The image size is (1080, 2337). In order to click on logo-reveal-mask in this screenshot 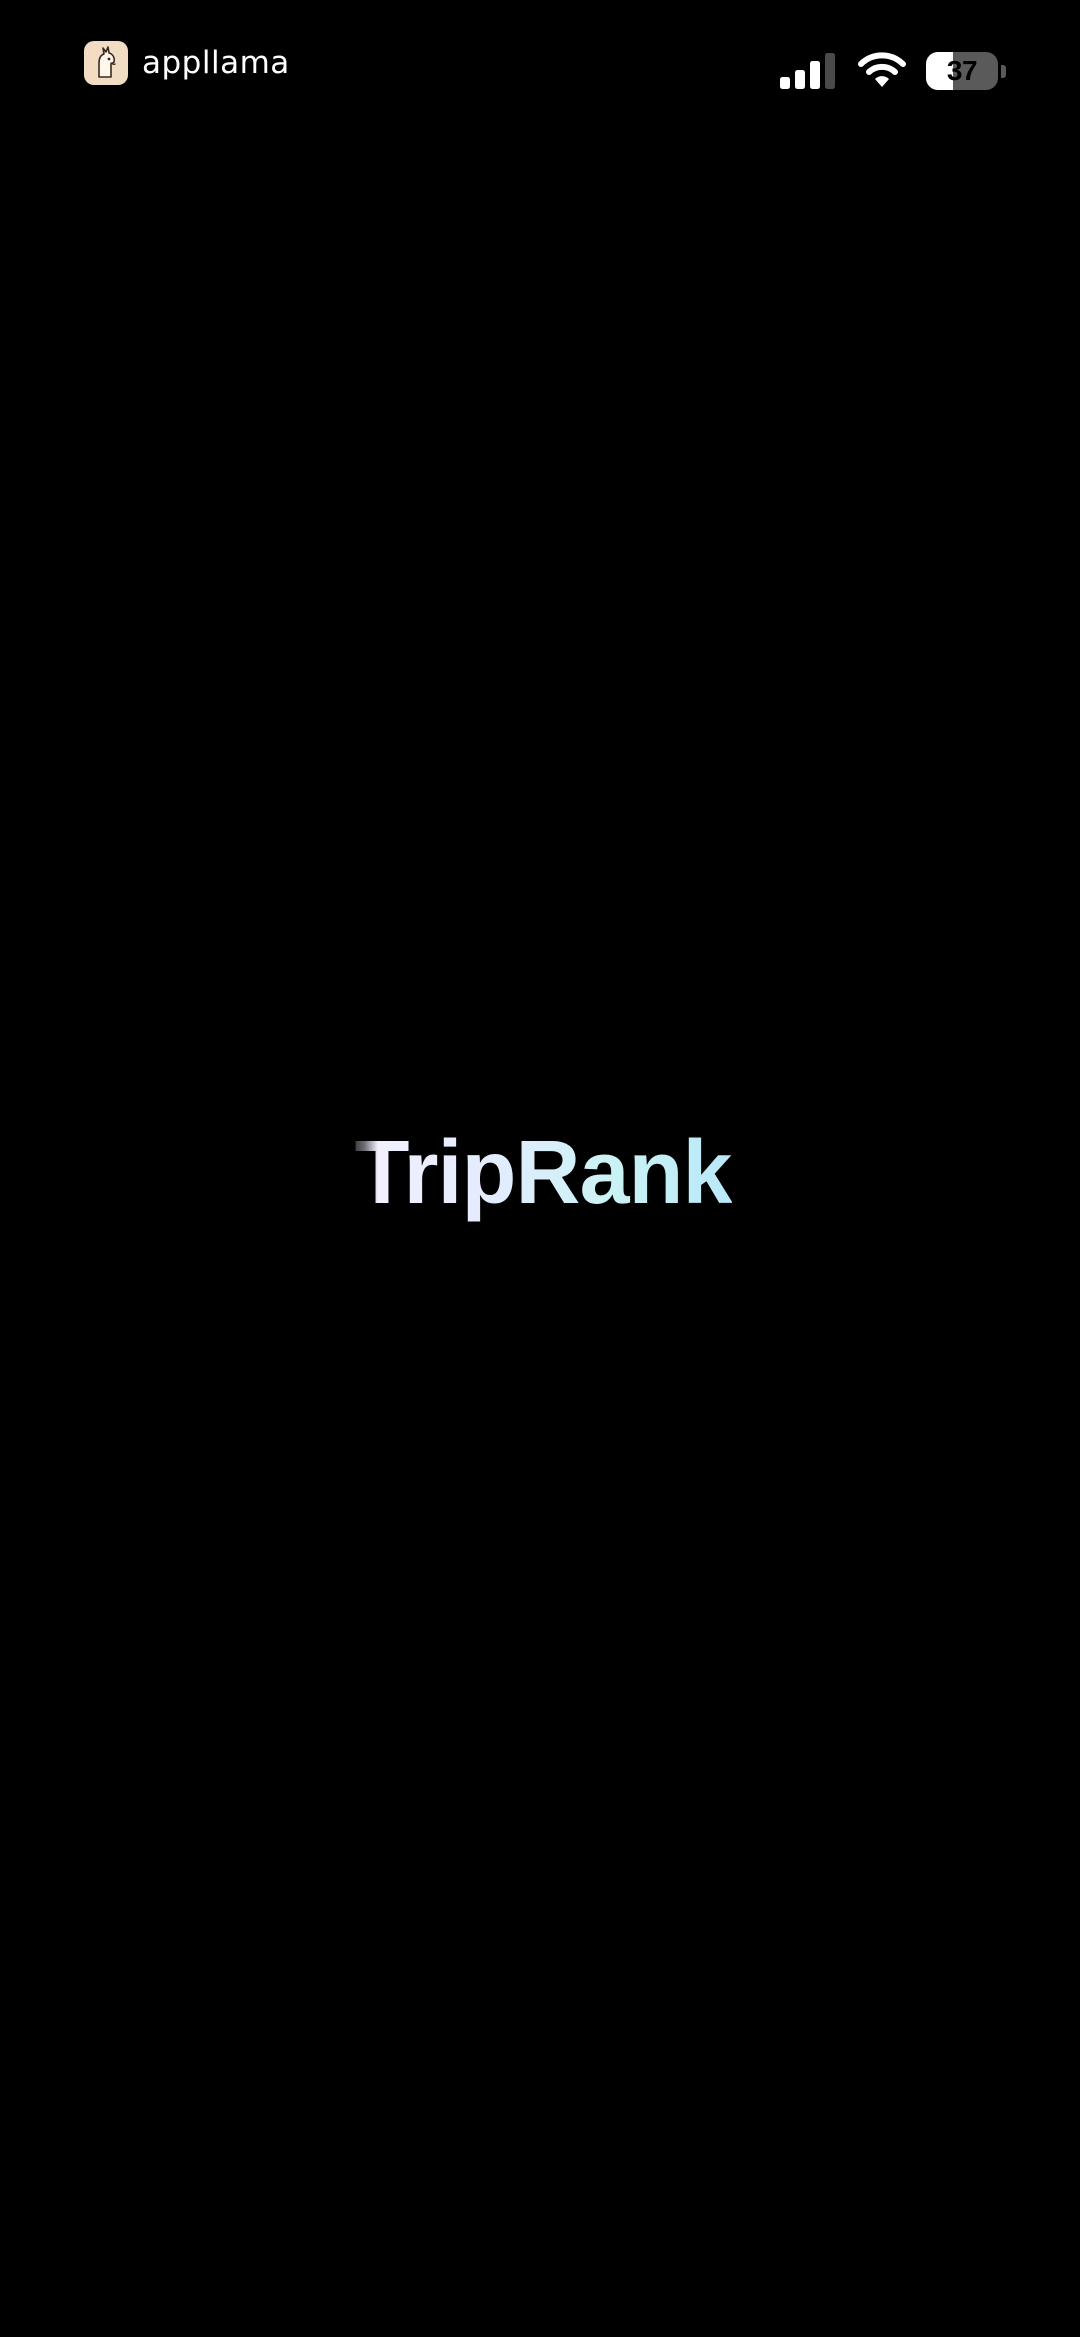, I will do `click(361, 1174)`.